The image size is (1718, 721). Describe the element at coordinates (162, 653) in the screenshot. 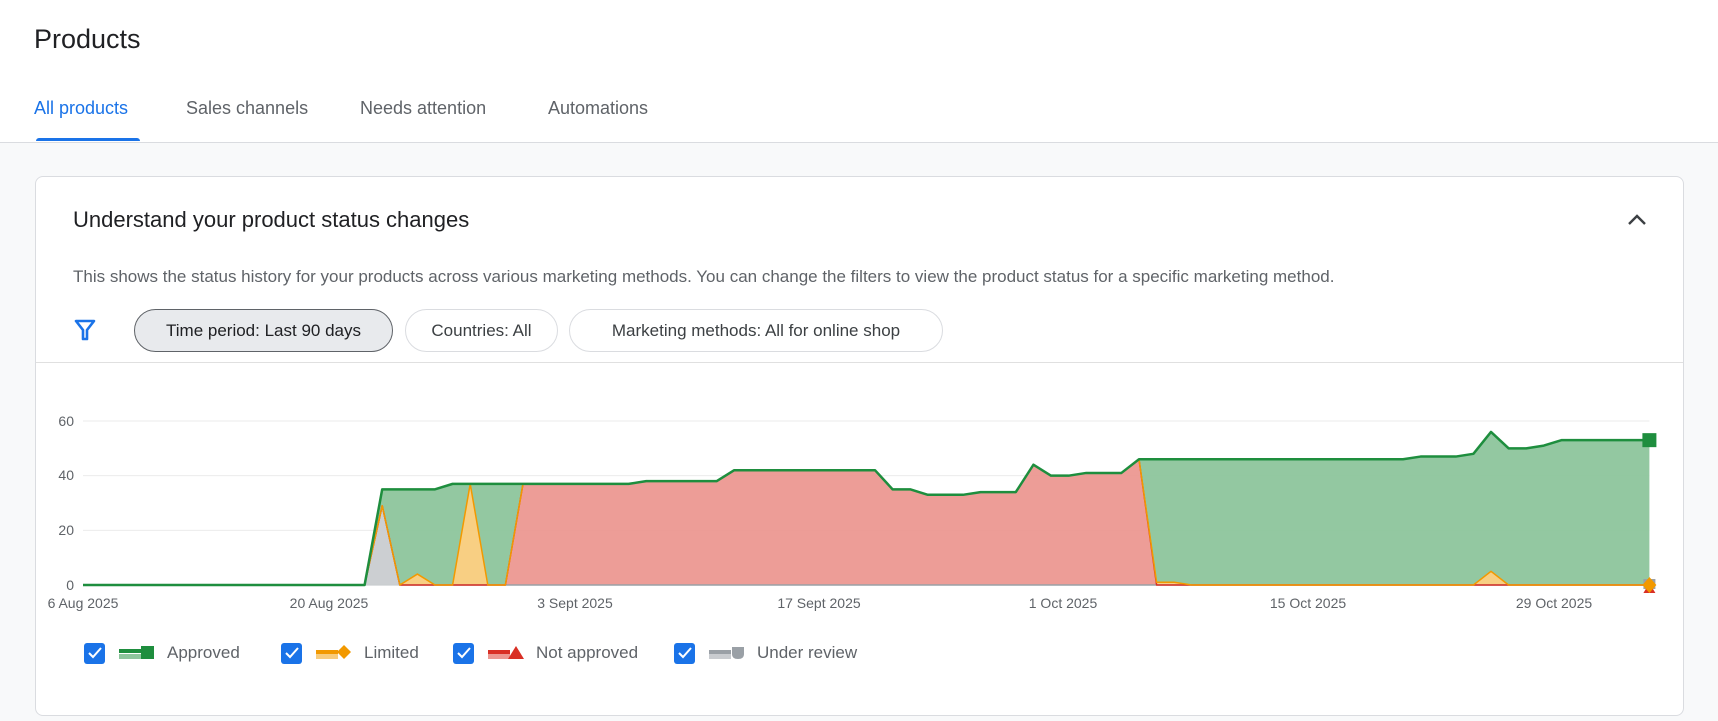

I see `legend-approved: Approved` at that location.